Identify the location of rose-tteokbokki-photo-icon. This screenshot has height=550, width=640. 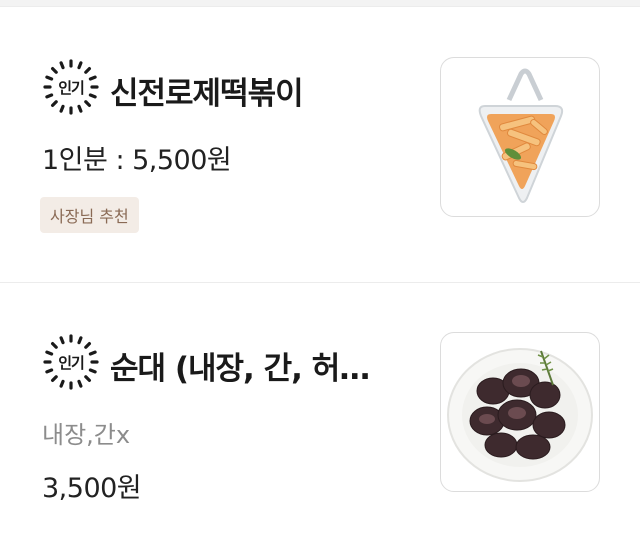
(521, 135).